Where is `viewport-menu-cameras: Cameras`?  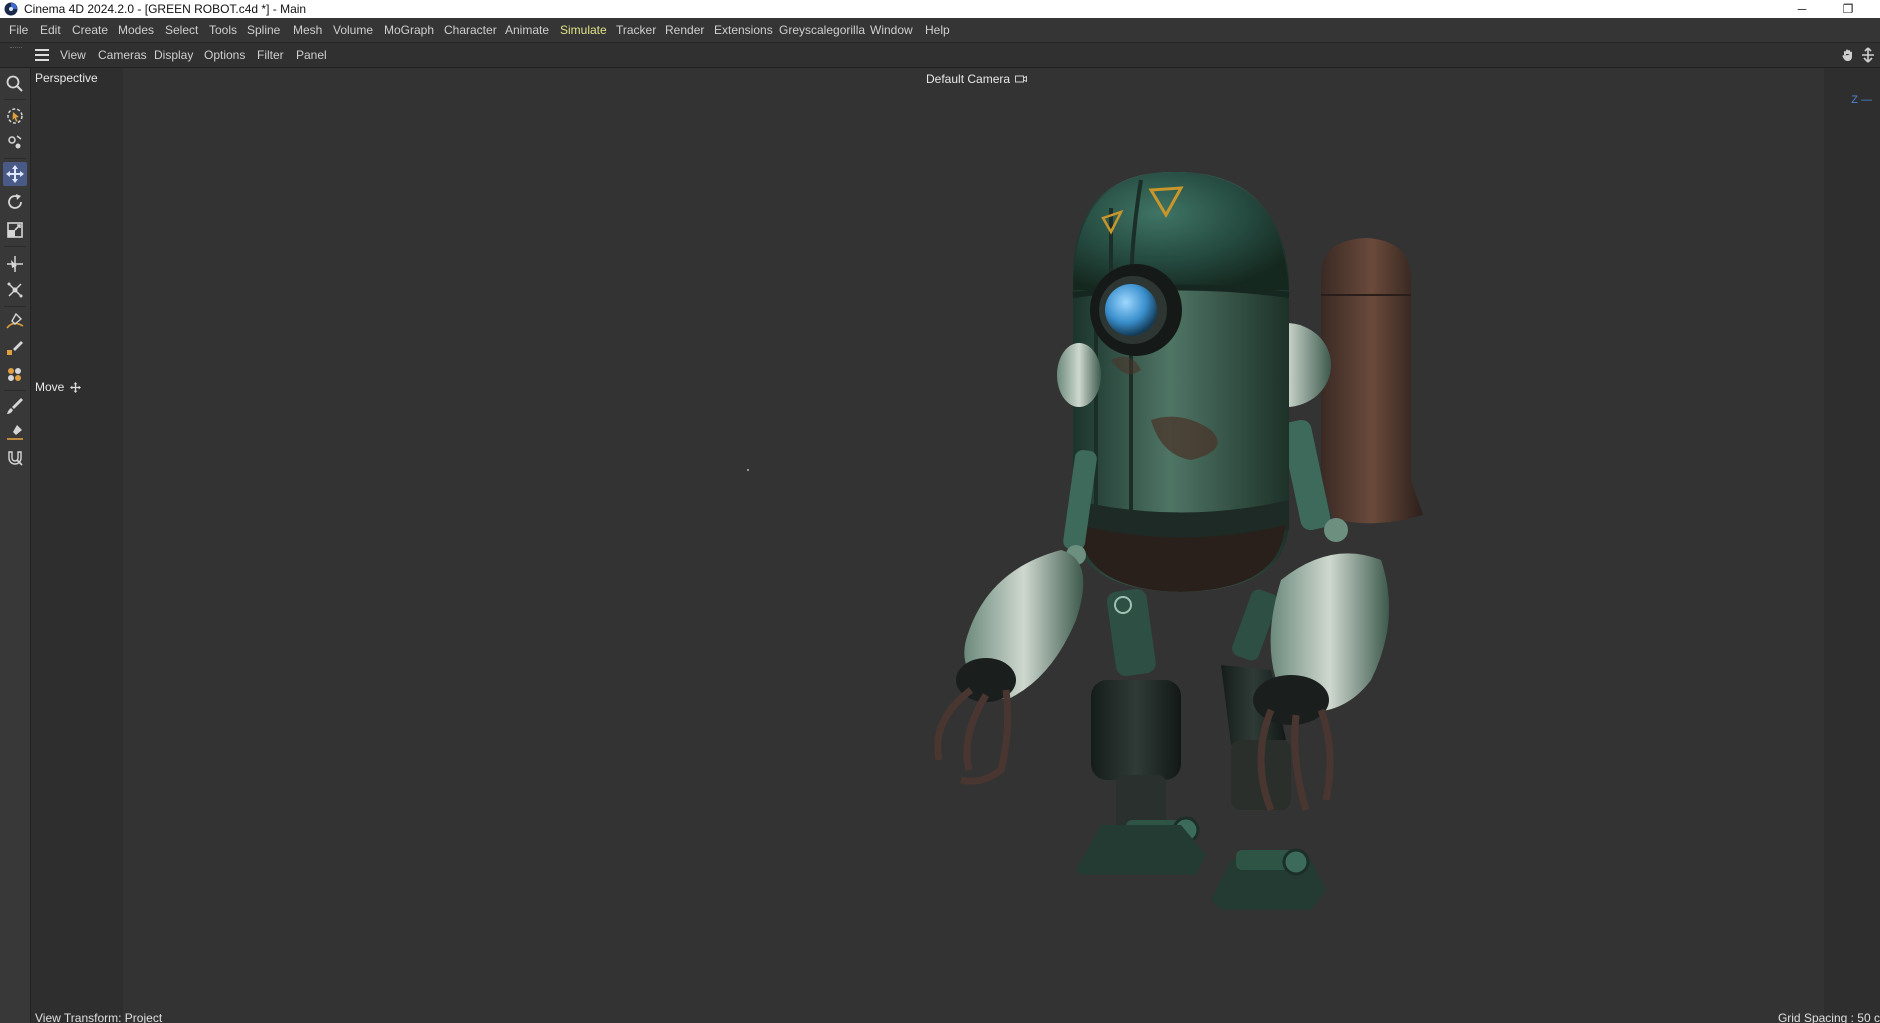
viewport-menu-cameras: Cameras is located at coordinates (122, 55).